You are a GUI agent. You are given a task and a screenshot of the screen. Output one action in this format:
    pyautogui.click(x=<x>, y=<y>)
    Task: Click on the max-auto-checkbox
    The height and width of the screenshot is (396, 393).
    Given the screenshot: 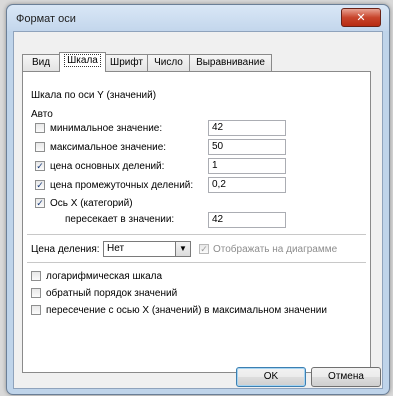 What is the action you would take?
    pyautogui.click(x=40, y=147)
    